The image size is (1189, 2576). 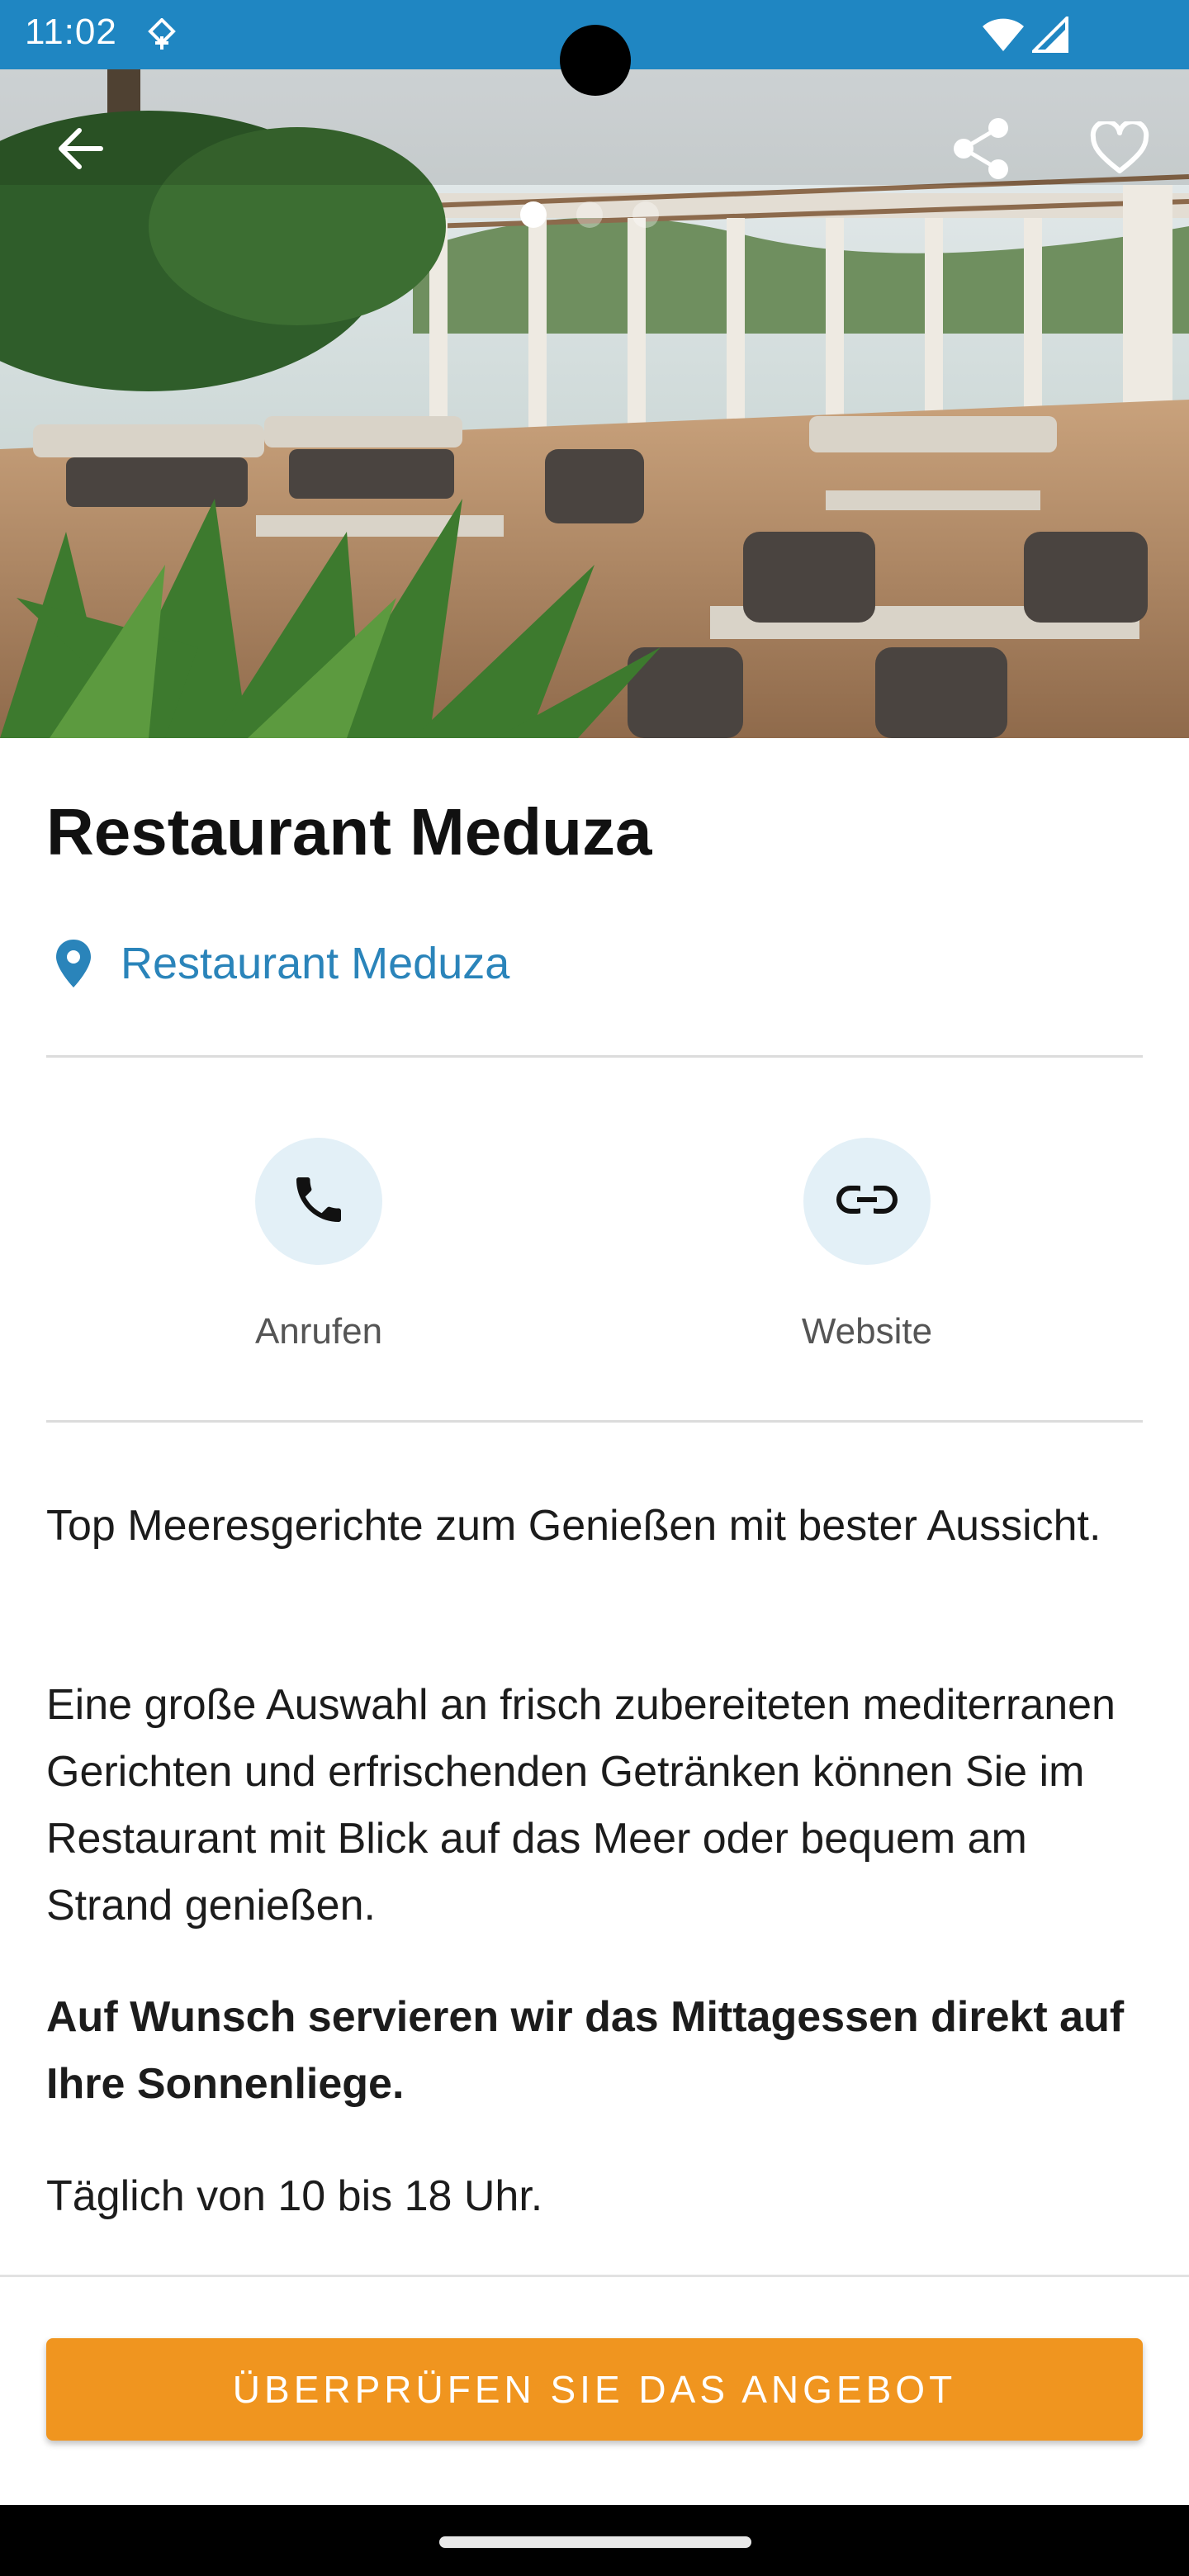 I want to click on wifi-icon, so click(x=1003, y=37).